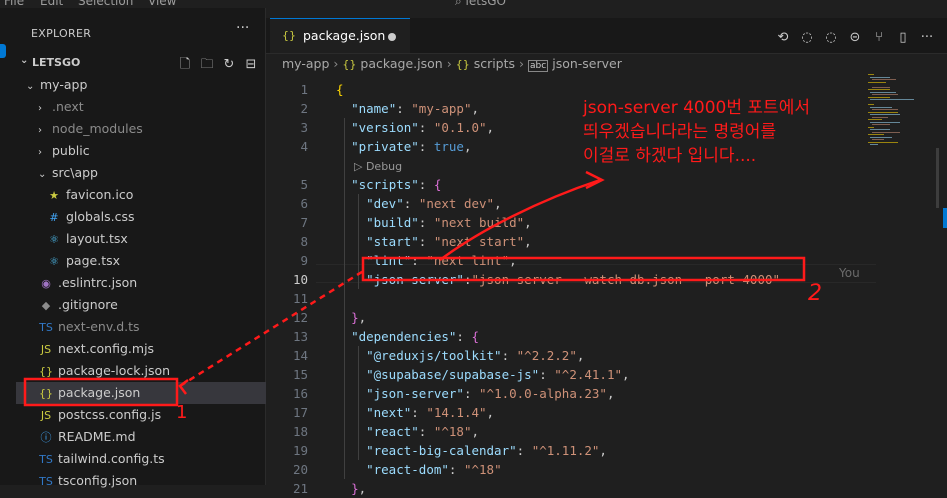 The height and width of the screenshot is (498, 947). What do you see at coordinates (46, 283) in the screenshot?
I see `file-type-icon: ◉` at bounding box center [46, 283].